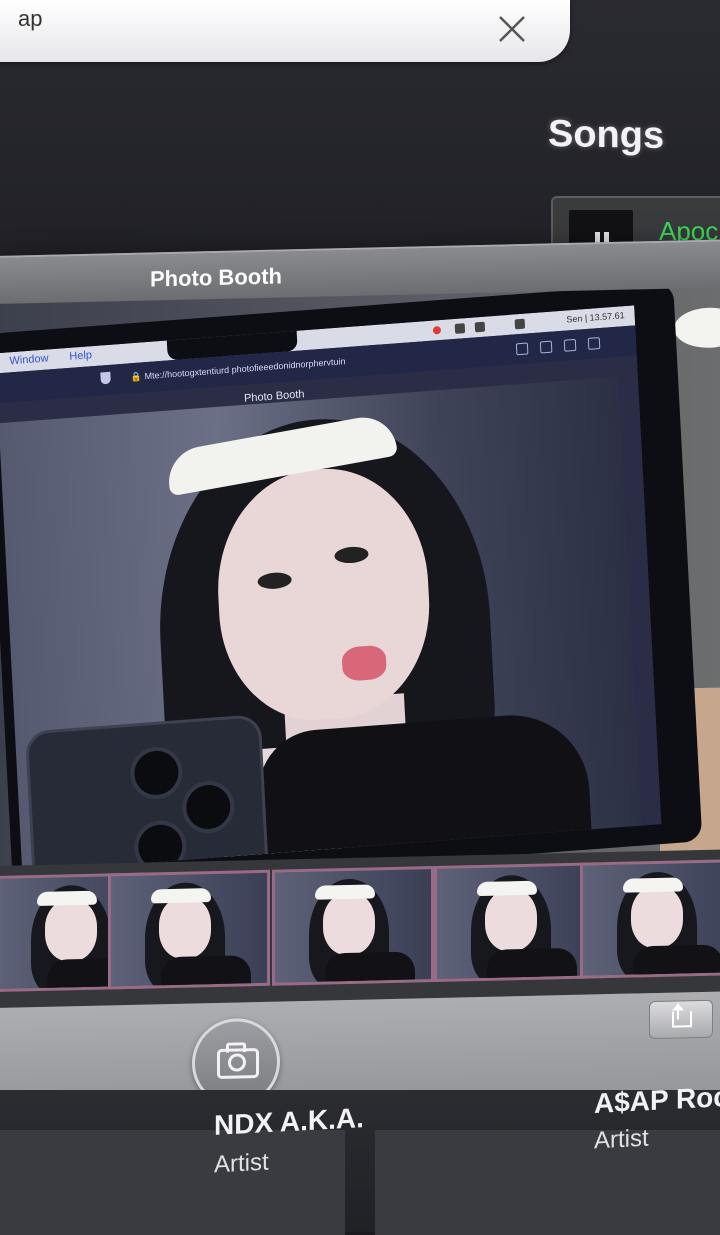 The image size is (720, 1235). I want to click on thumbnail-strip, so click(360, 928).